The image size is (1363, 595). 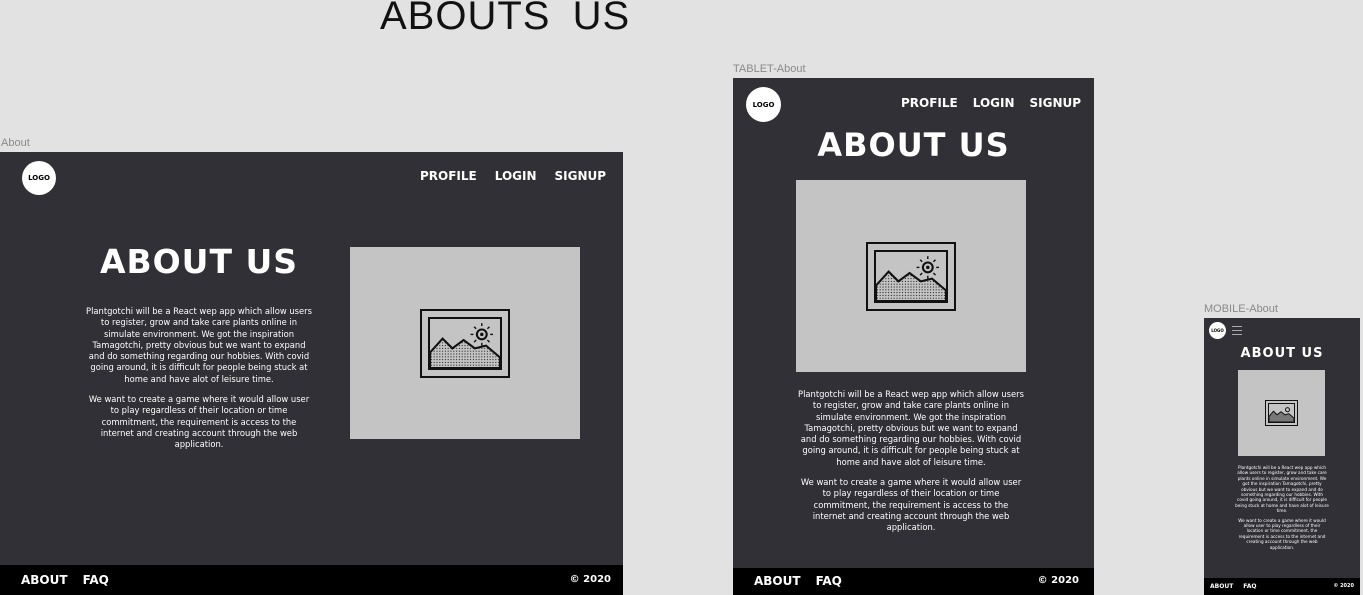 What do you see at coordinates (769, 69) in the screenshot?
I see `tablet-frame-label: TABLET-About` at bounding box center [769, 69].